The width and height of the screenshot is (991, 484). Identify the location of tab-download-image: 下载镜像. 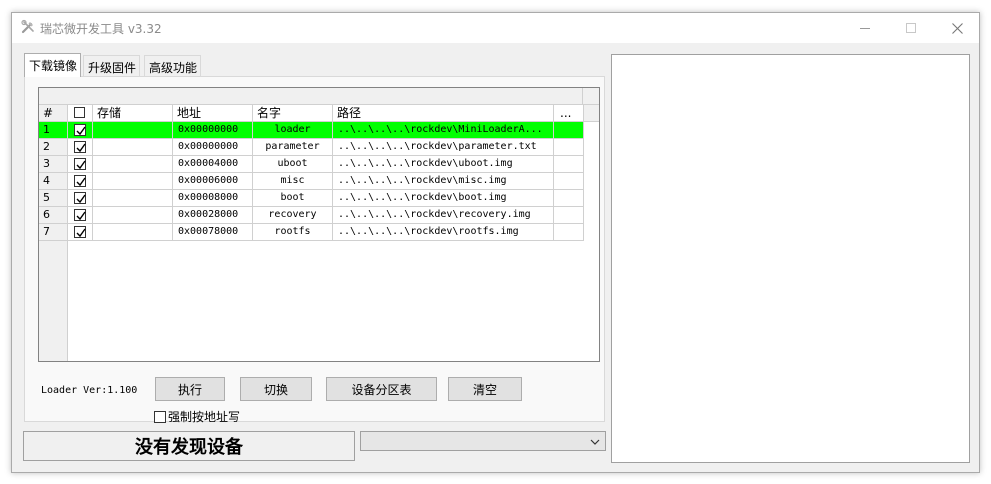
(52, 65).